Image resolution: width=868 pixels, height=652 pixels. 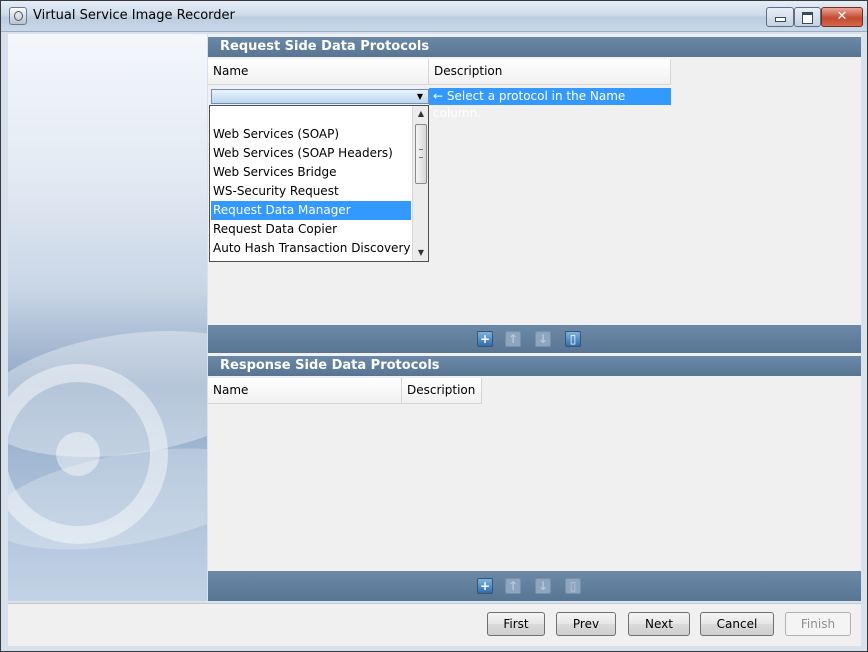 I want to click on dropdown-option: Auto Hash Transaction Discovery, so click(x=311, y=248).